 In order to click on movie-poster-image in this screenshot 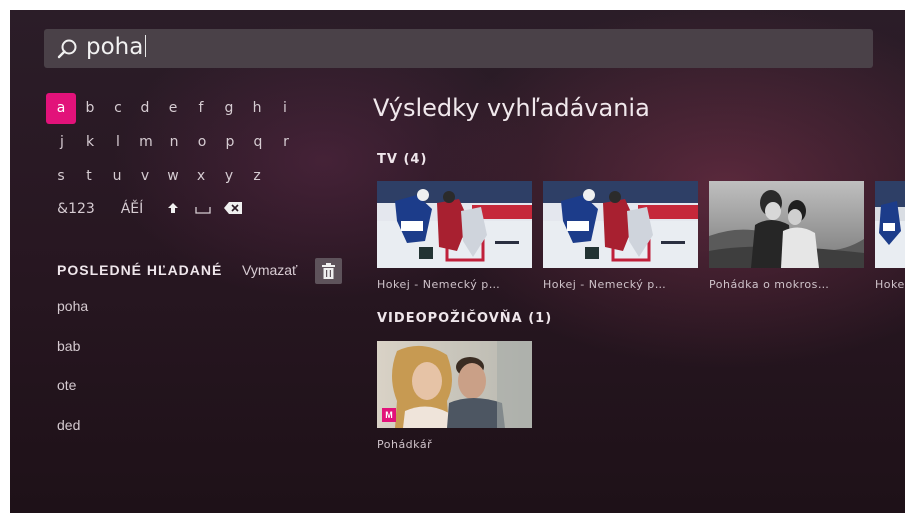, I will do `click(454, 384)`.